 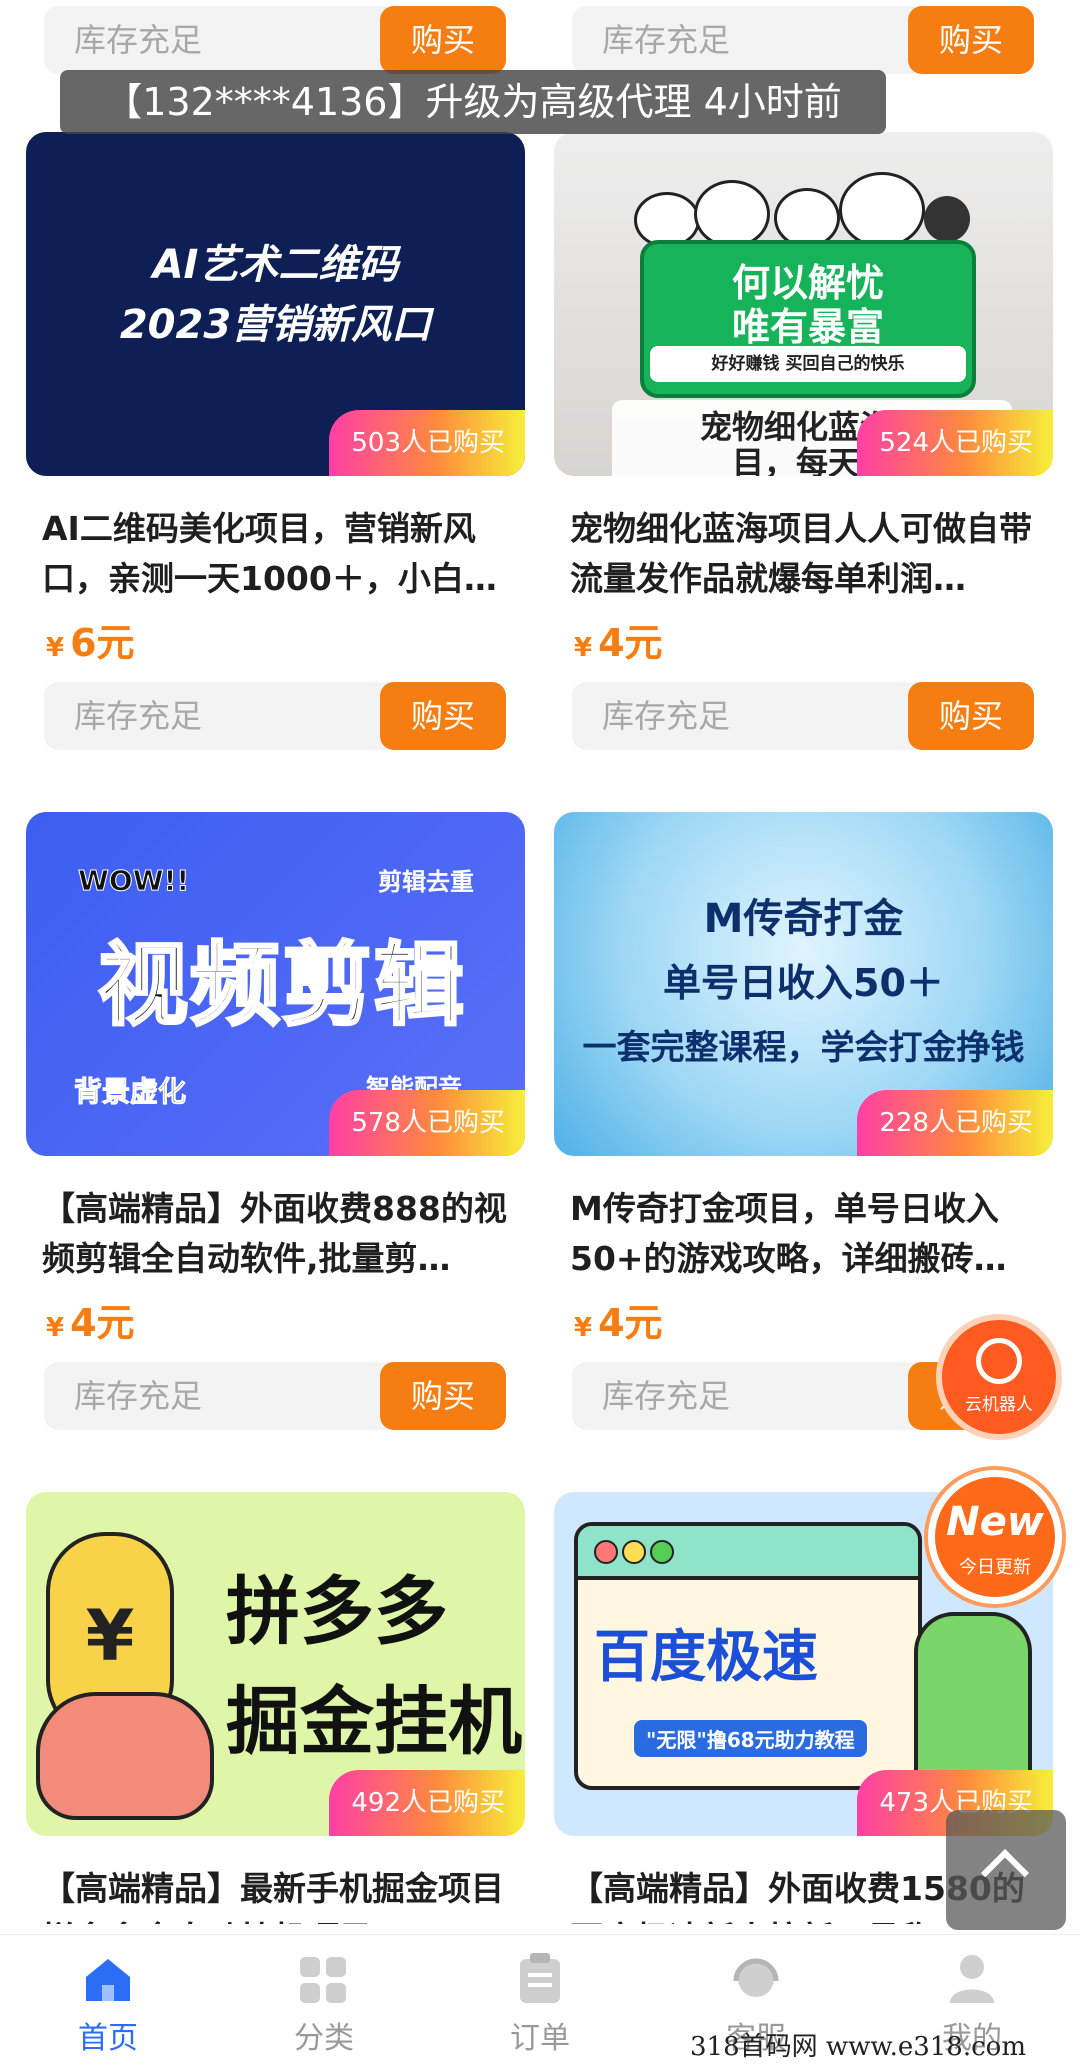 I want to click on chevron-up-icon, so click(x=1005, y=1873).